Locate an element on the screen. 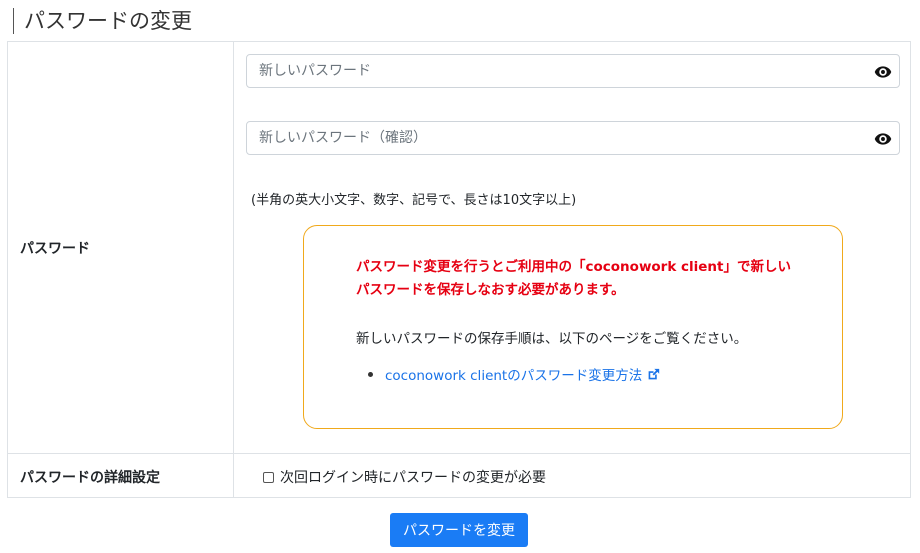 This screenshot has width=920, height=553. list-item: coconowork clientのパスワード変更方法 is located at coordinates (514, 374).